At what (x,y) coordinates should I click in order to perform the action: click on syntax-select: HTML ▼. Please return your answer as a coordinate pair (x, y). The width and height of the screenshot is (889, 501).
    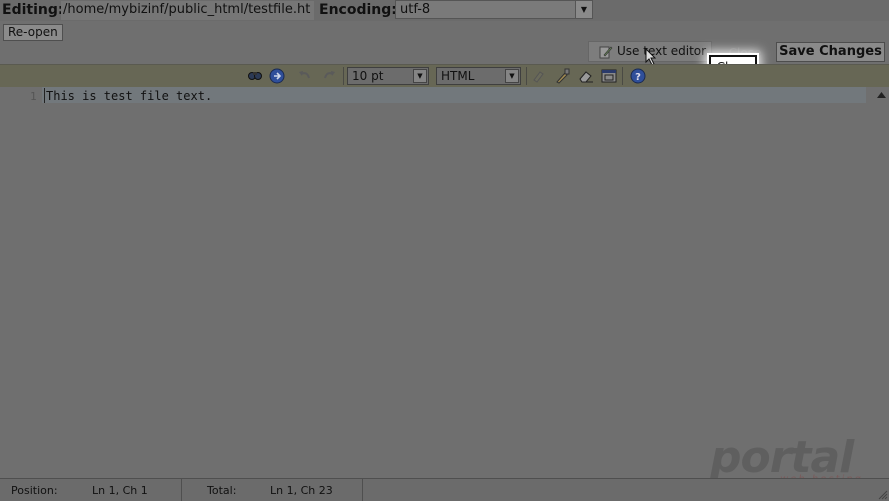
    Looking at the image, I should click on (478, 76).